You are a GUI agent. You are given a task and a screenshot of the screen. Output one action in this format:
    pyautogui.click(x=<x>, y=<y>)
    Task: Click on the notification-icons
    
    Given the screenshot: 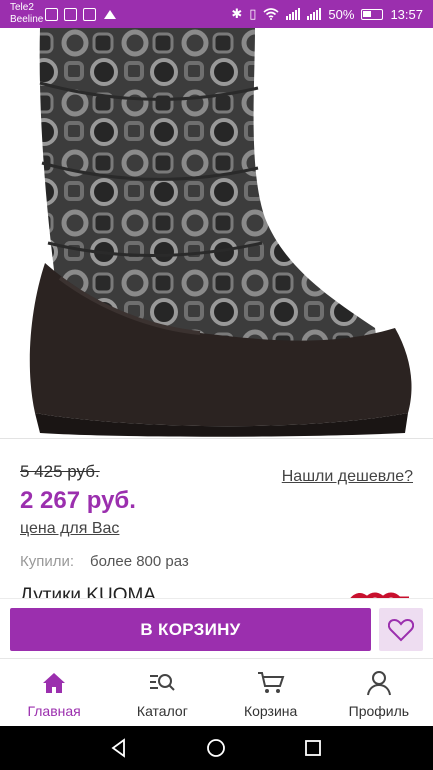 What is the action you would take?
    pyautogui.click(x=81, y=14)
    